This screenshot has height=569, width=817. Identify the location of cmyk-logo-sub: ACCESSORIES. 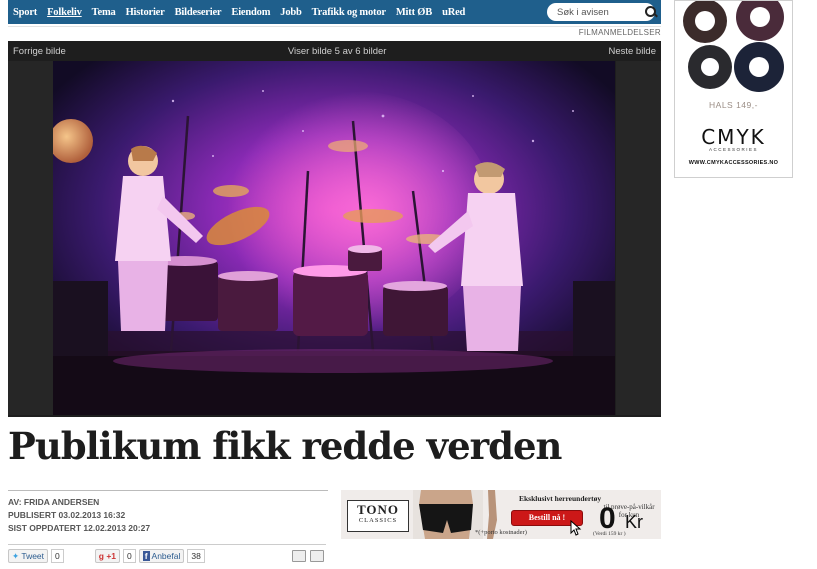
(733, 149).